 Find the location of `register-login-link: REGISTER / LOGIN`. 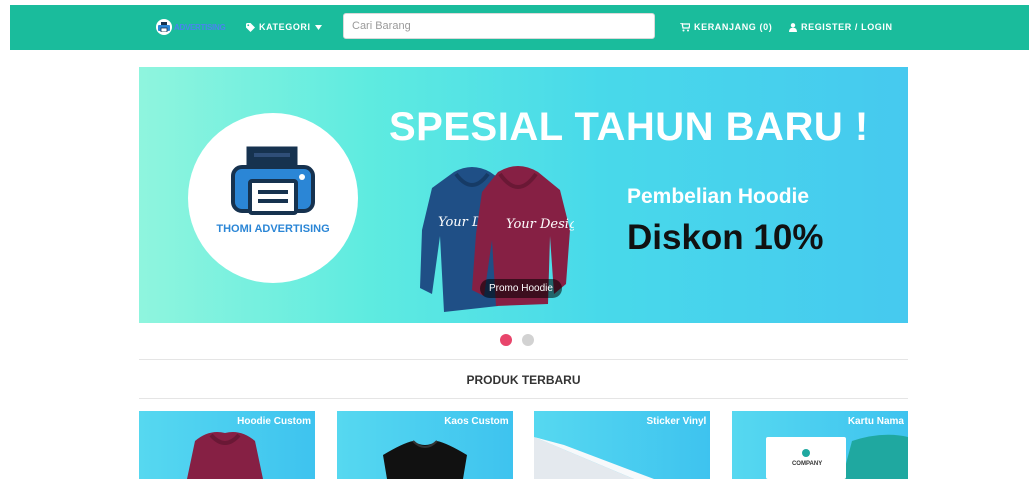

register-login-link: REGISTER / LOGIN is located at coordinates (841, 27).